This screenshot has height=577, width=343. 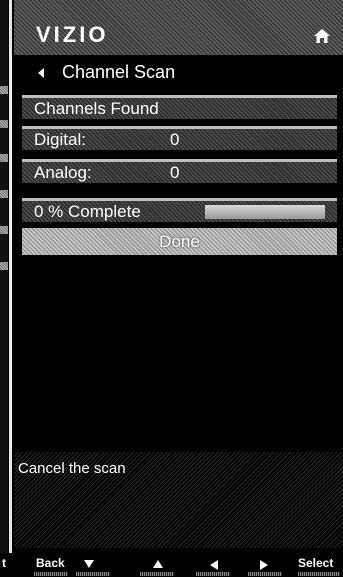 I want to click on select-button-underline, so click(x=319, y=574).